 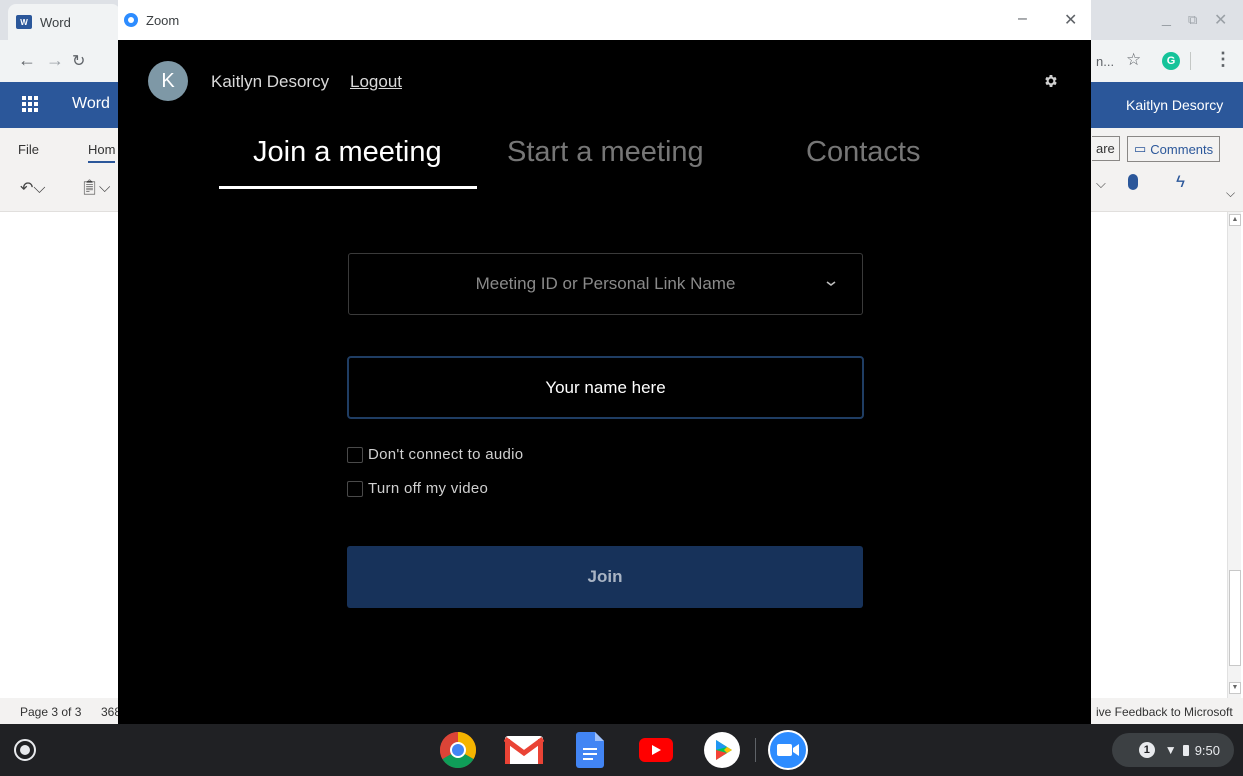 I want to click on turn-off-video-checkbox, so click(x=355, y=488).